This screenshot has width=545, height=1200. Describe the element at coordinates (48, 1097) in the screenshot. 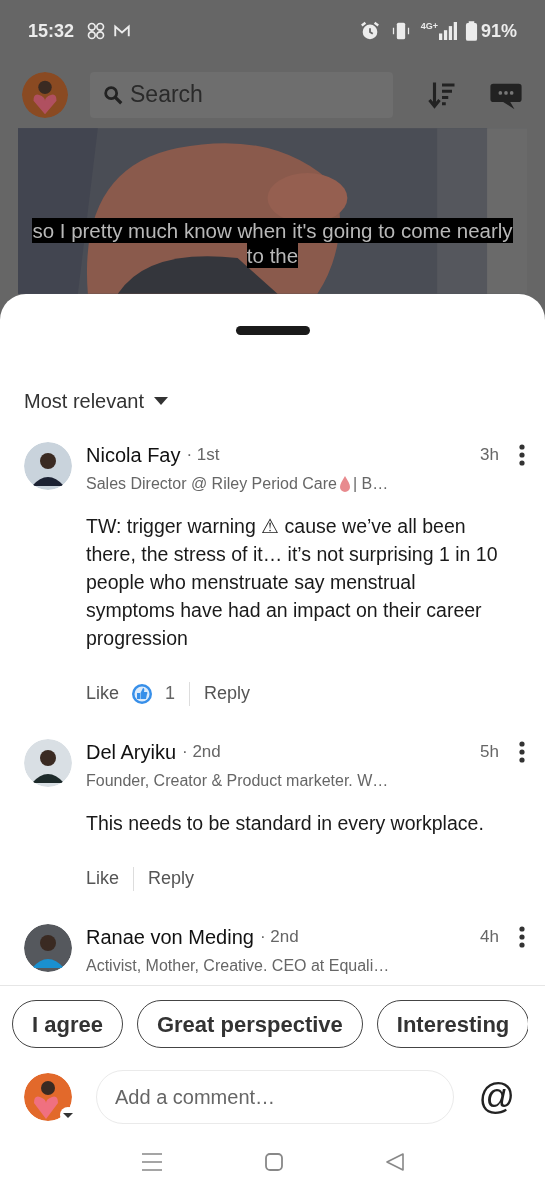

I see `my-avatar` at that location.